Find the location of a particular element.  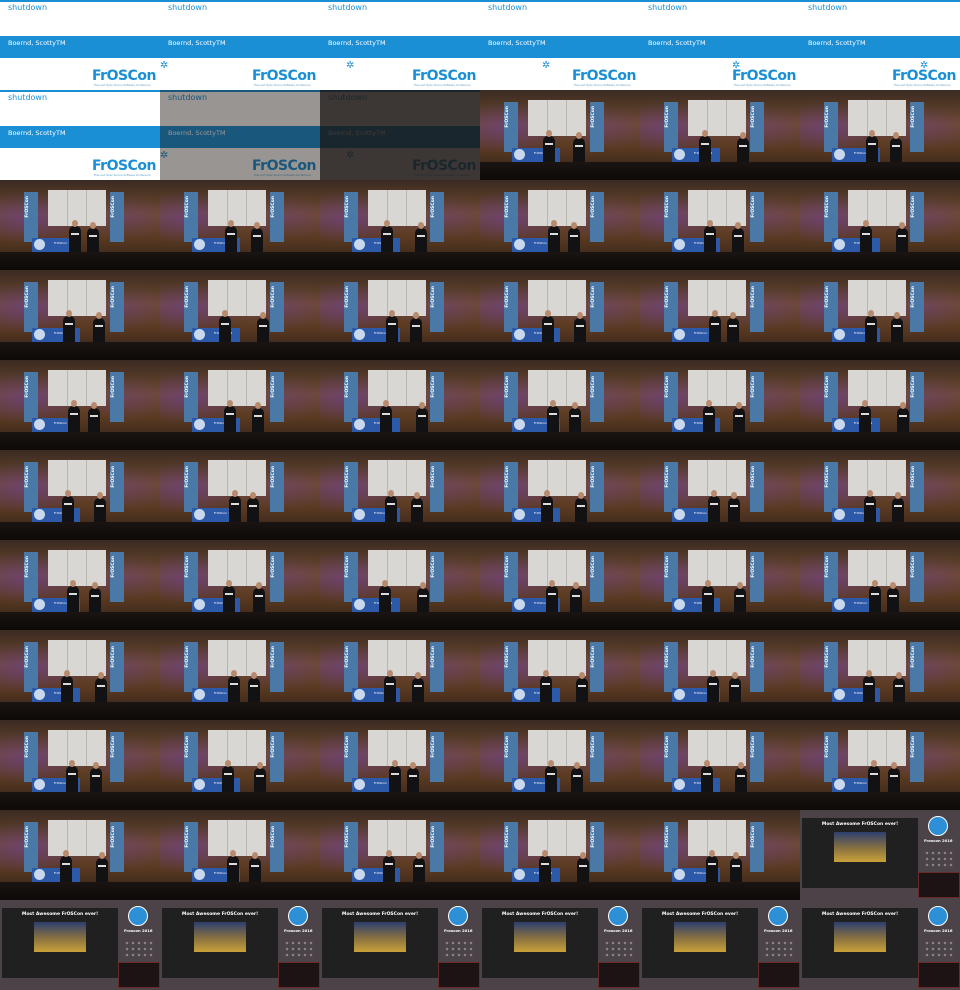

froscon-logo-subtitle: Free and Open Source Software Conference is located at coordinates (122, 85).